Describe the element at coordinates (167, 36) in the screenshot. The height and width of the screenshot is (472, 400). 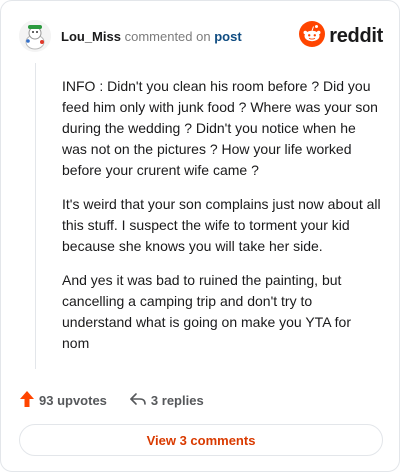
I see `action-text: commented on` at that location.